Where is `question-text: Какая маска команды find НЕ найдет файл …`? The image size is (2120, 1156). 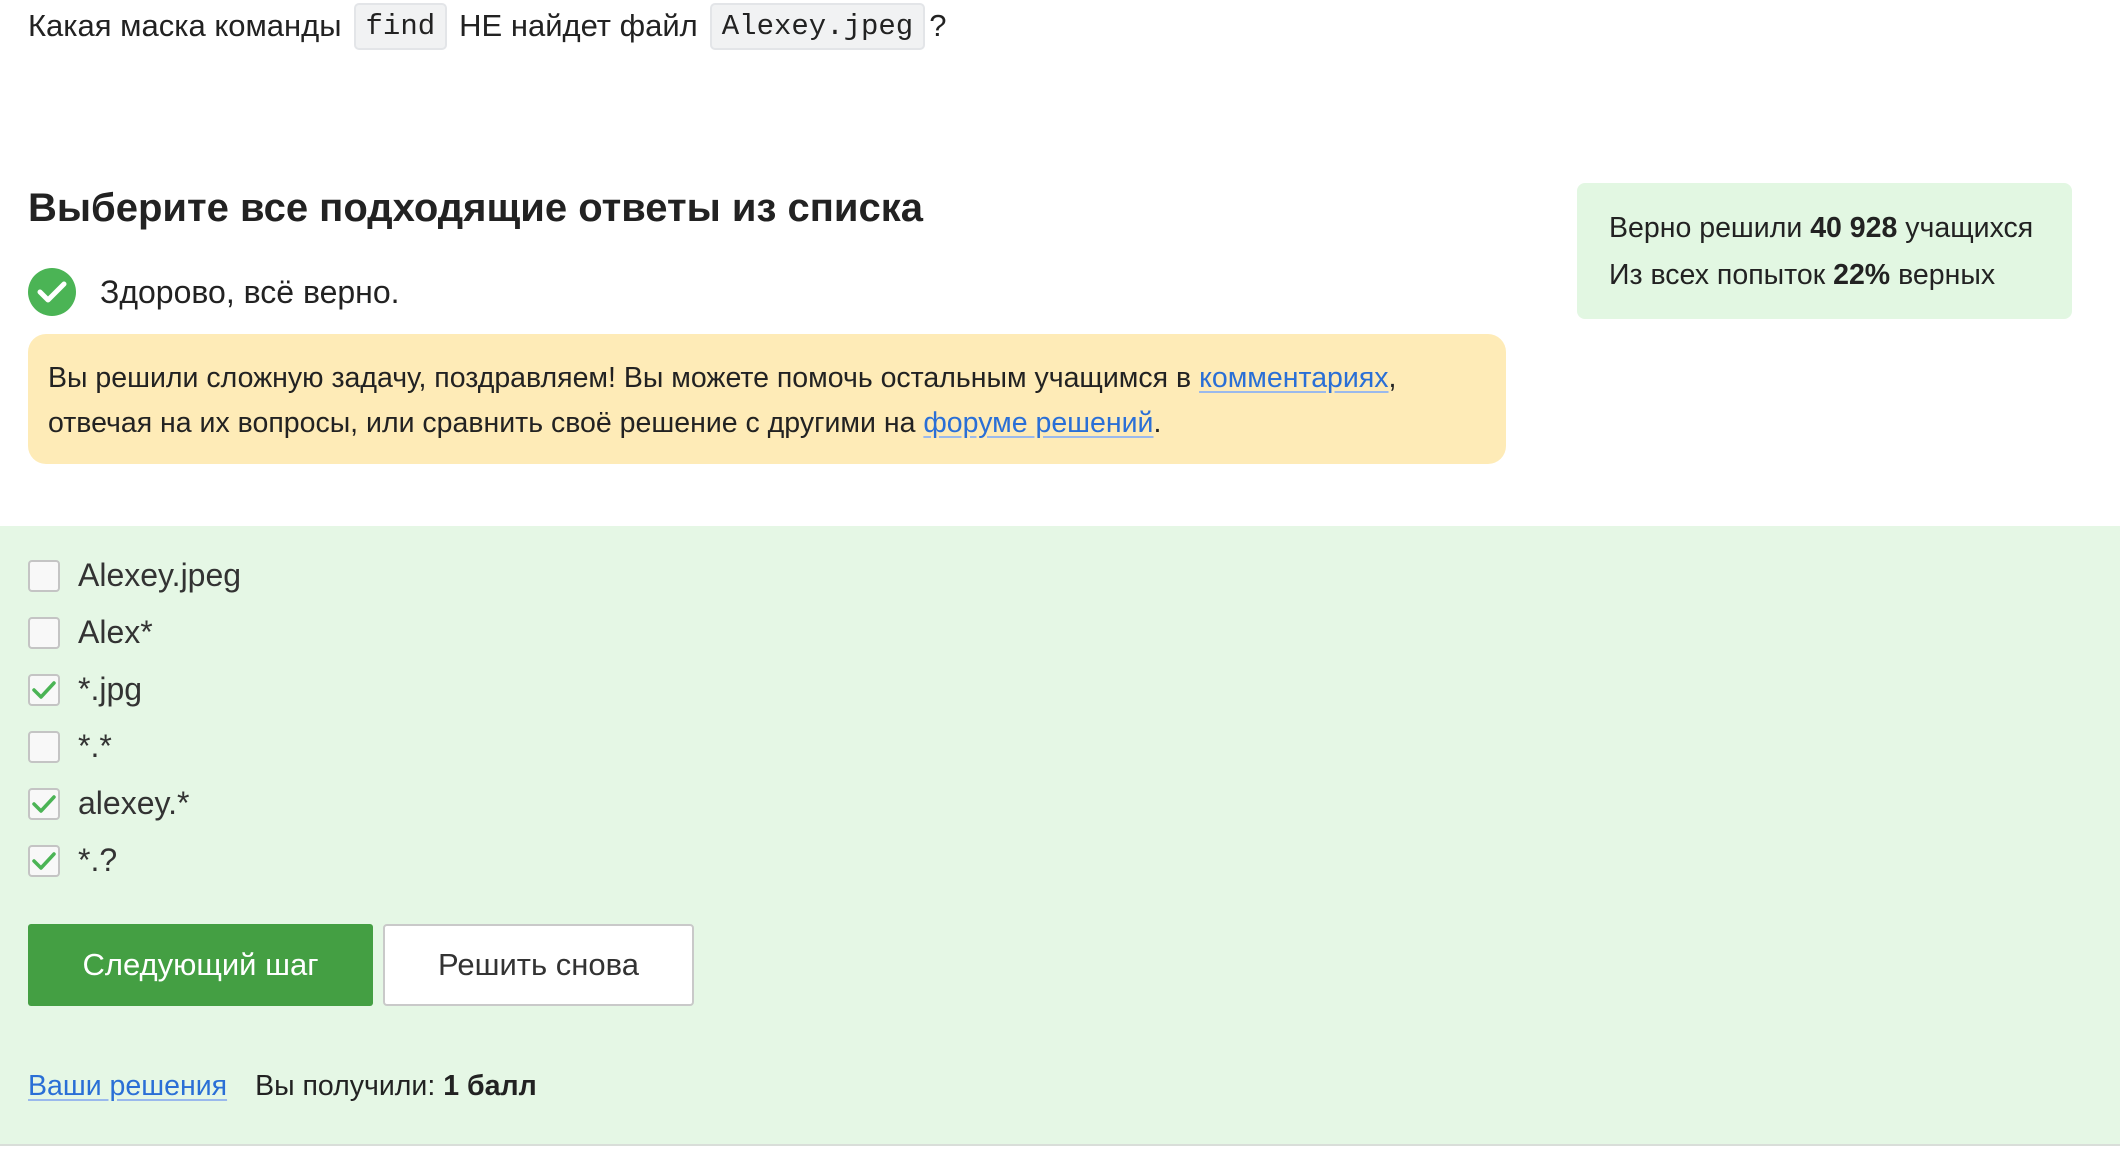
question-text: Какая маска команды find НЕ найдет файл … is located at coordinates (487, 26).